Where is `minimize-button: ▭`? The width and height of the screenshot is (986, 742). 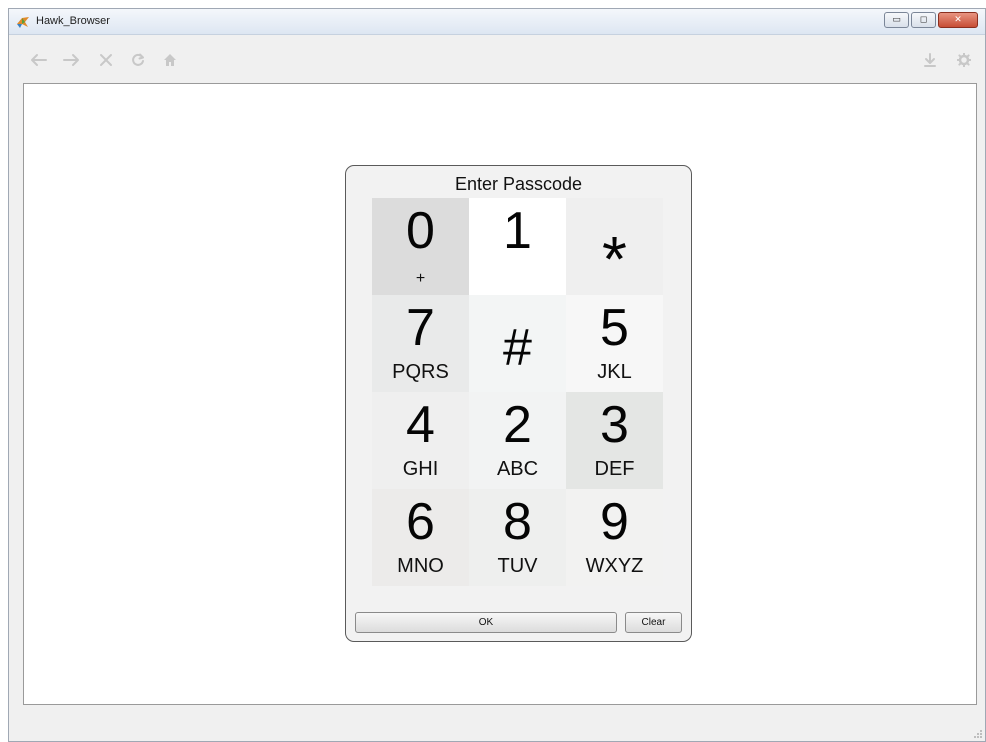 minimize-button: ▭ is located at coordinates (896, 20).